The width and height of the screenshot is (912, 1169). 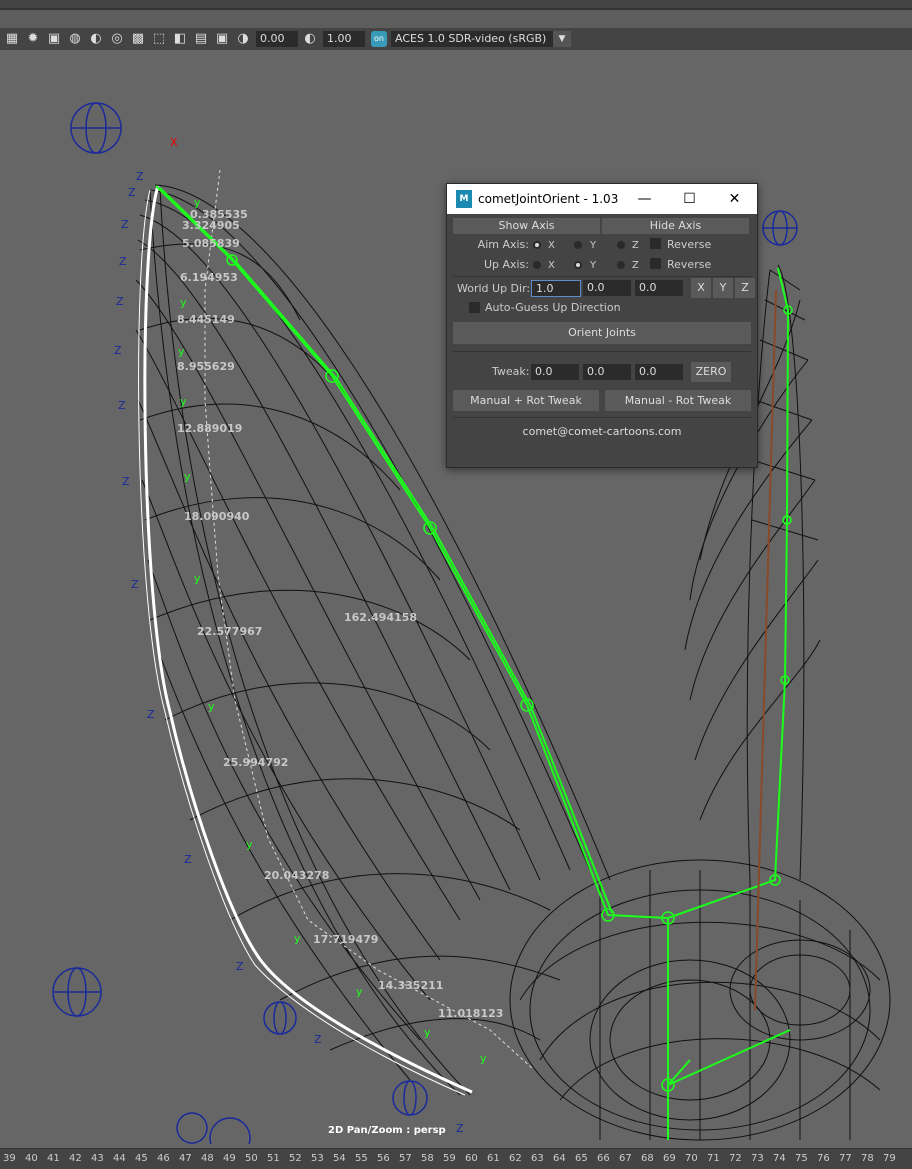 I want to click on close-button: ✕, so click(x=734, y=199).